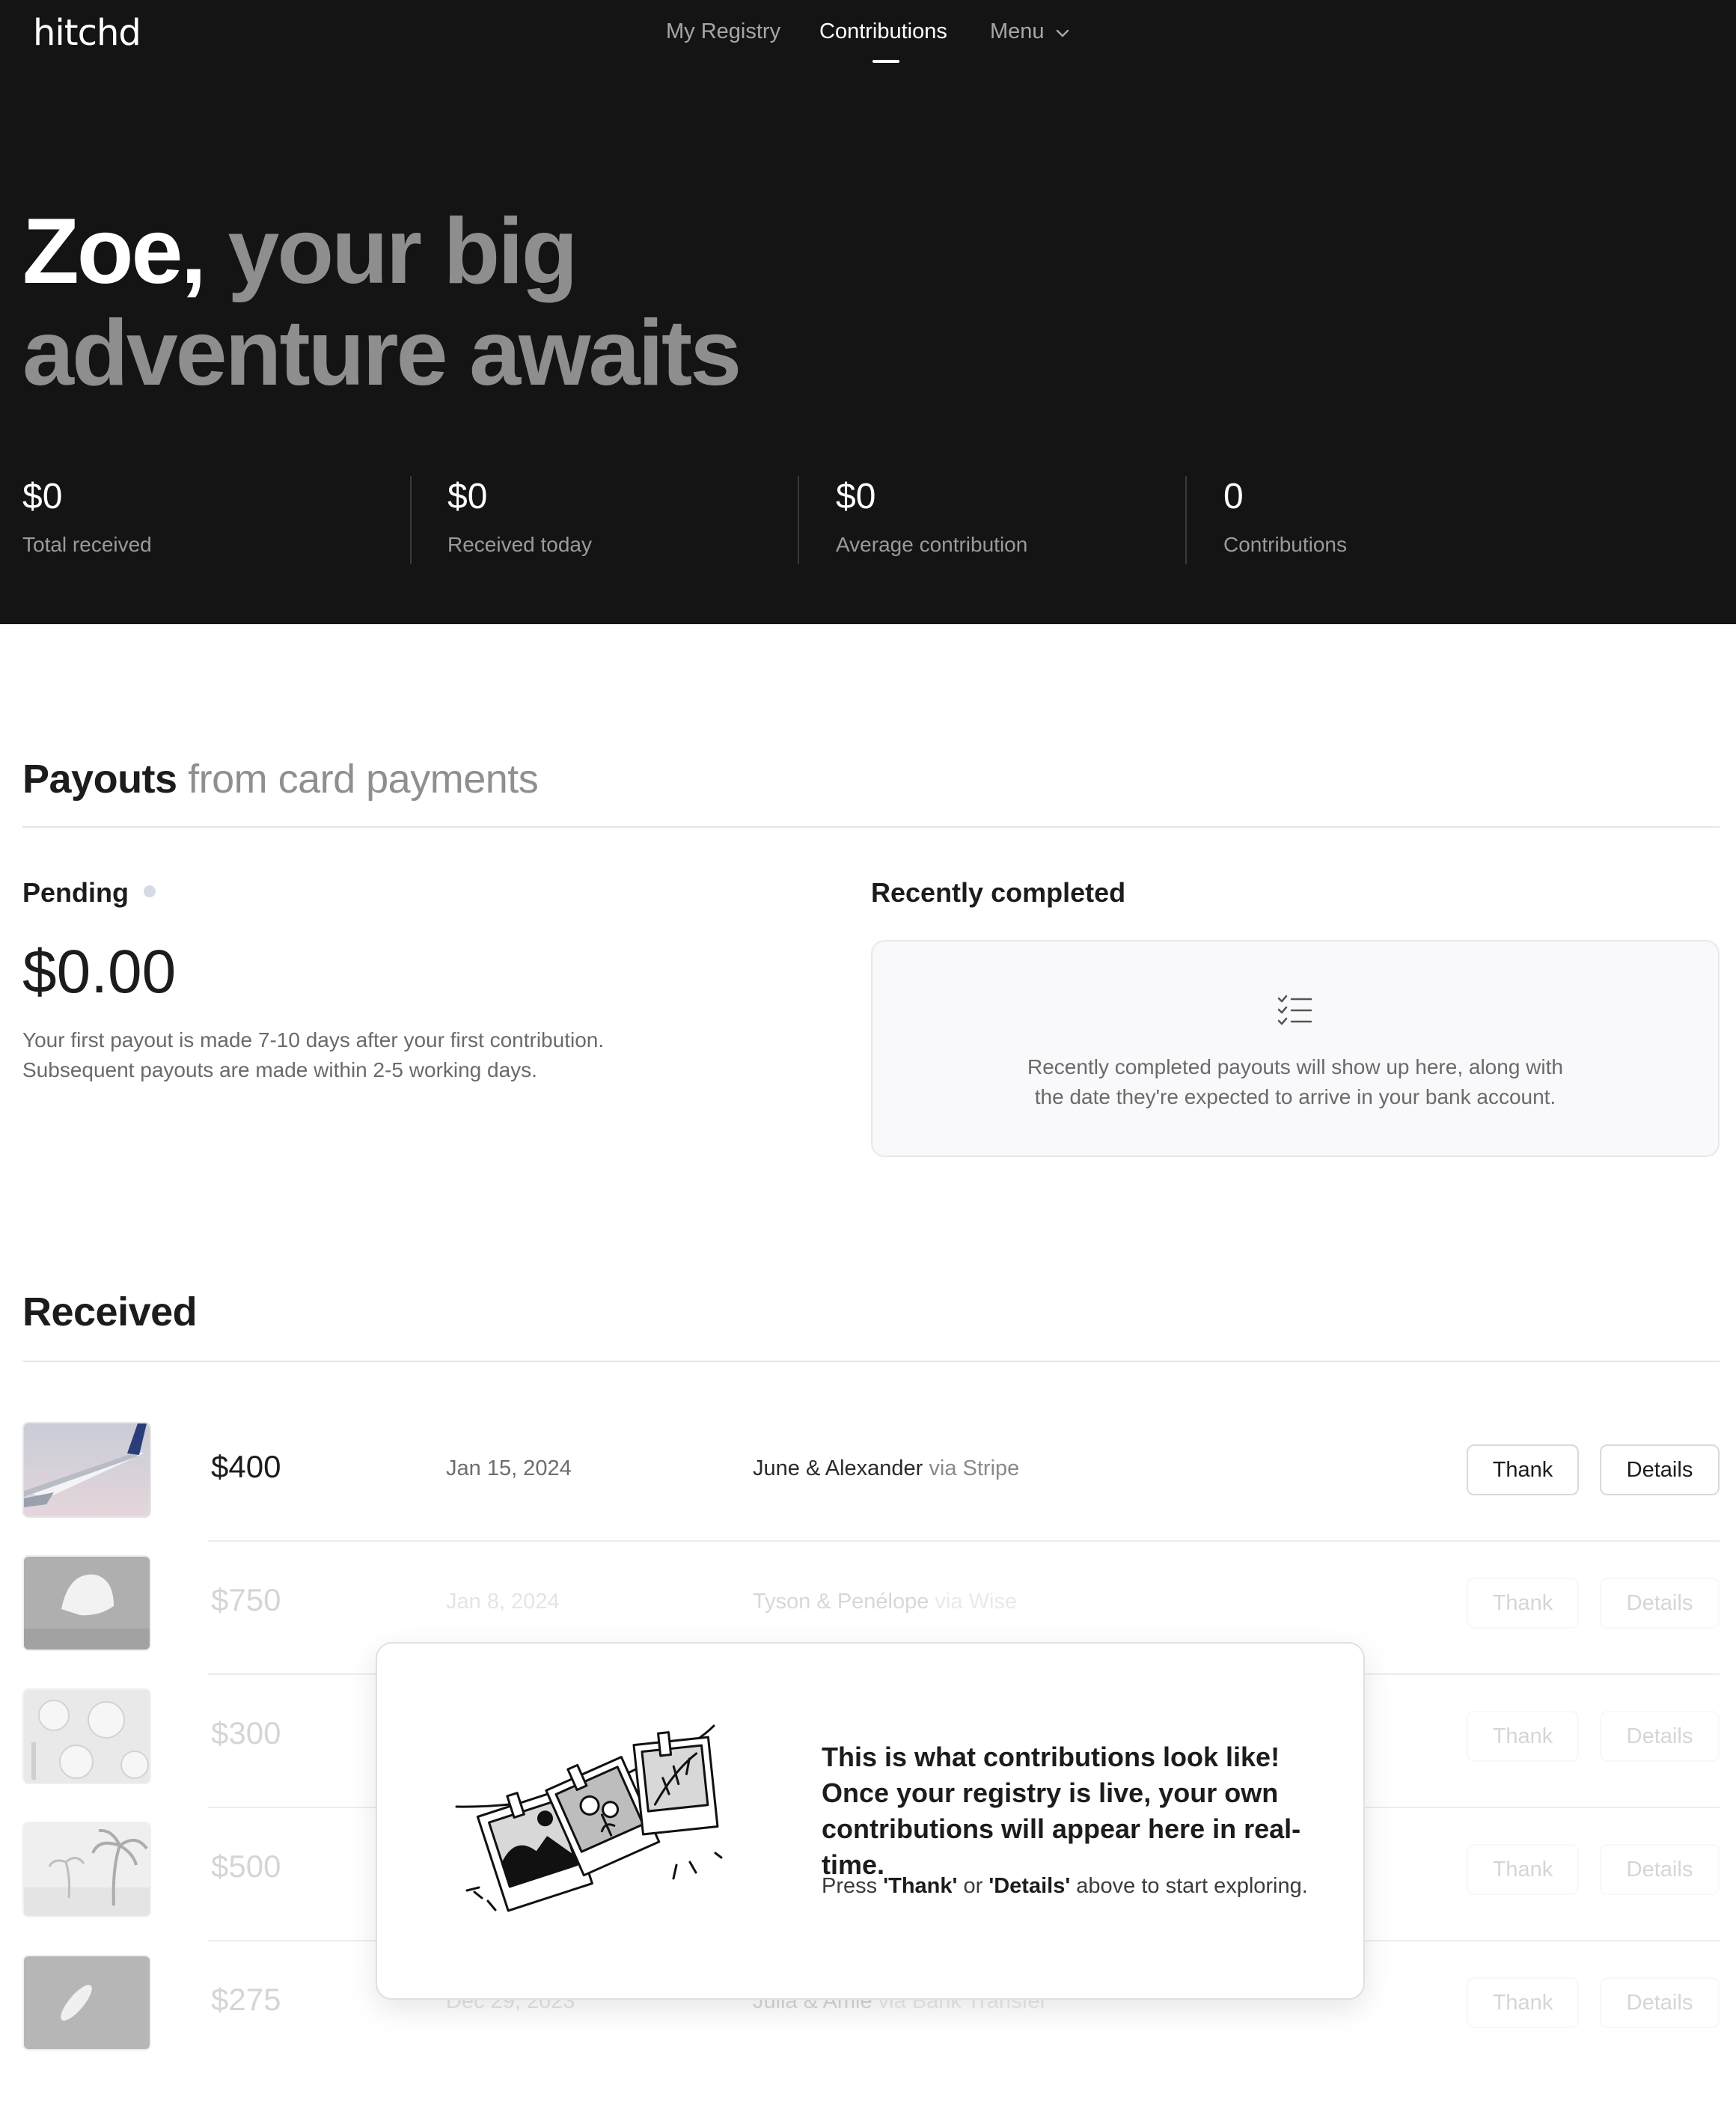 The image size is (1736, 2121). I want to click on pending-amount: $0.00, so click(100, 972).